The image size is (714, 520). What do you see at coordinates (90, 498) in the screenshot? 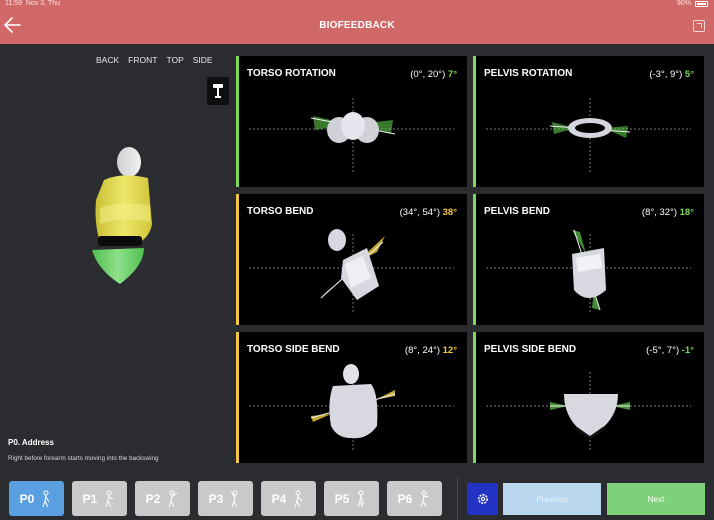
I see `position-label-p1: P1` at bounding box center [90, 498].